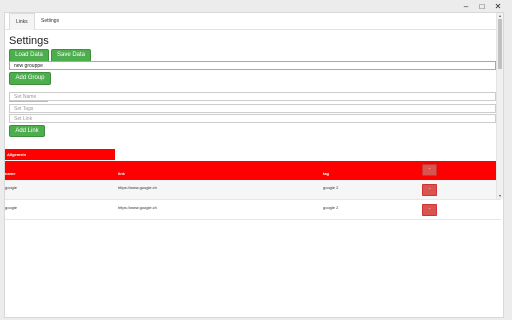 The image size is (512, 320). I want to click on scroll-down-icon: ▾, so click(500, 196).